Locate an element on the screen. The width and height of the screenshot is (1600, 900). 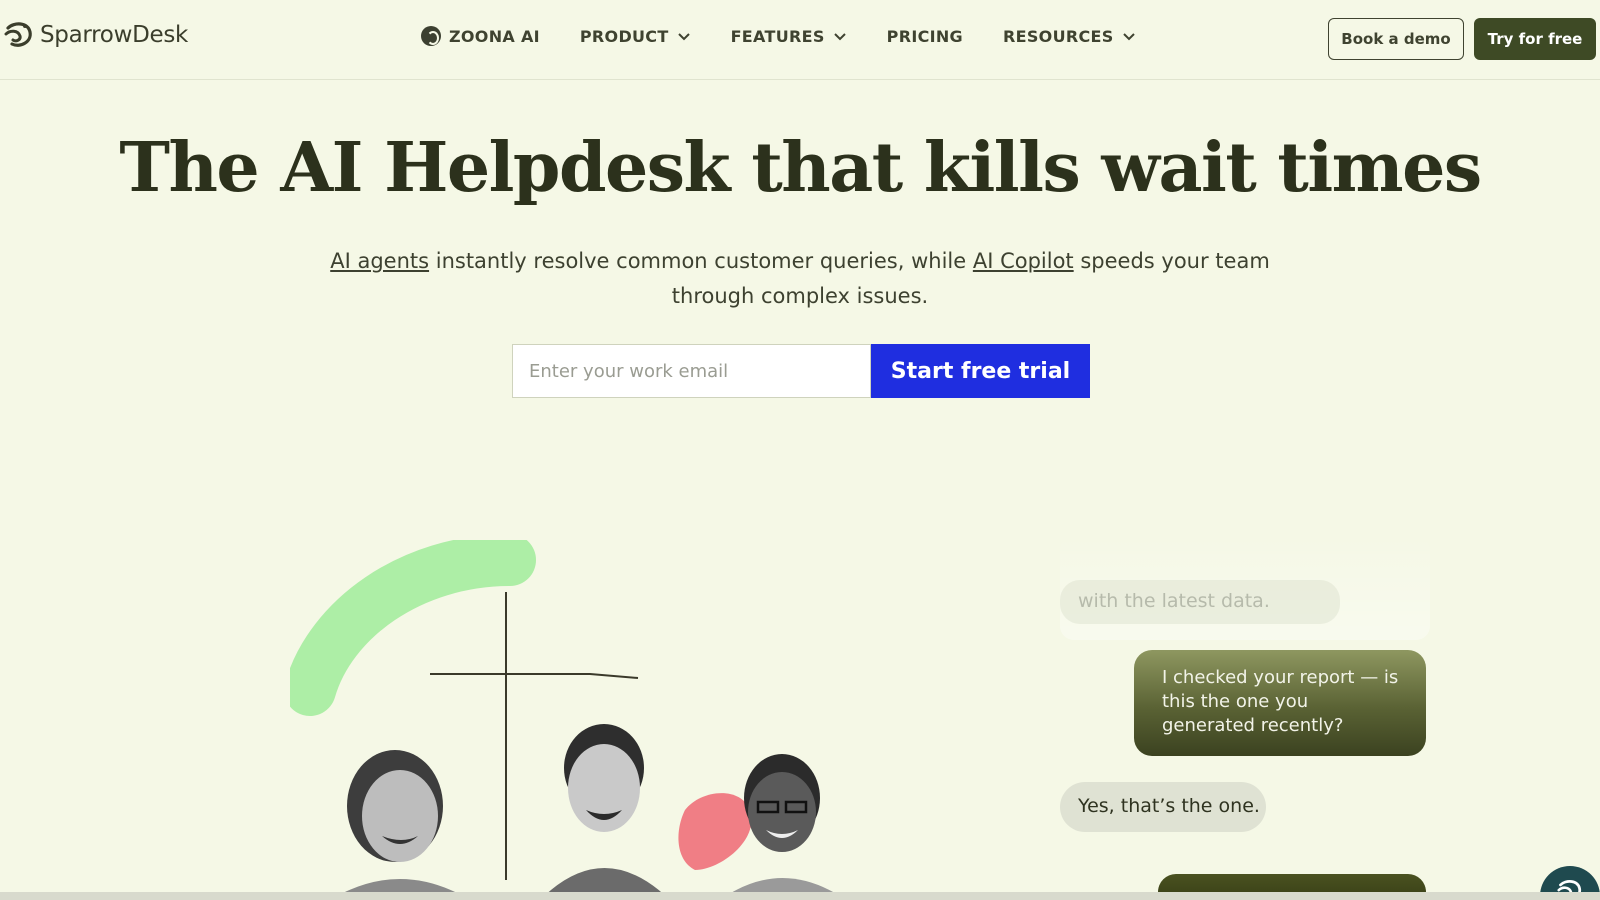
book-demo-button: Book a demo is located at coordinates (1396, 39).